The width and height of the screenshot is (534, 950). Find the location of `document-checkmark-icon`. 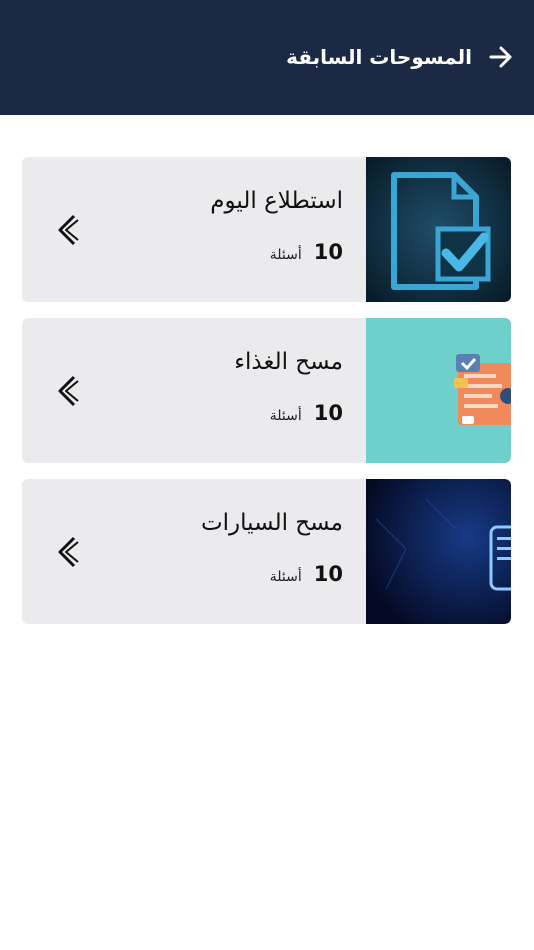

document-checkmark-icon is located at coordinates (438, 229).